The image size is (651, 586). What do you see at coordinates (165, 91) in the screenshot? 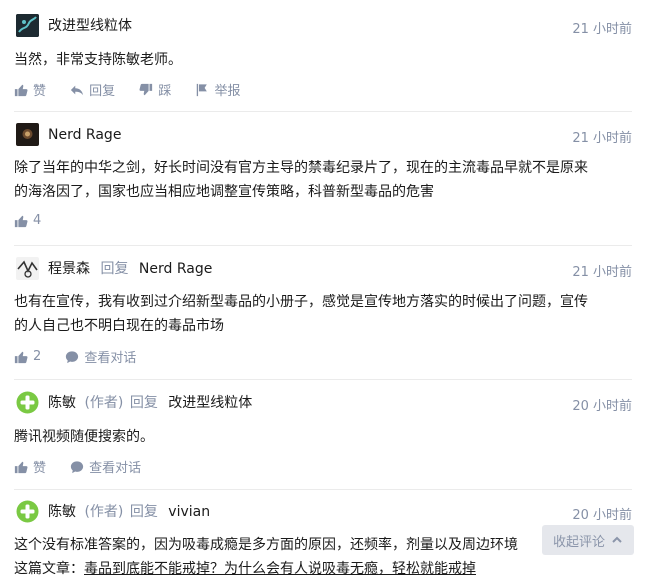
I see `dislike-label: 踩` at bounding box center [165, 91].